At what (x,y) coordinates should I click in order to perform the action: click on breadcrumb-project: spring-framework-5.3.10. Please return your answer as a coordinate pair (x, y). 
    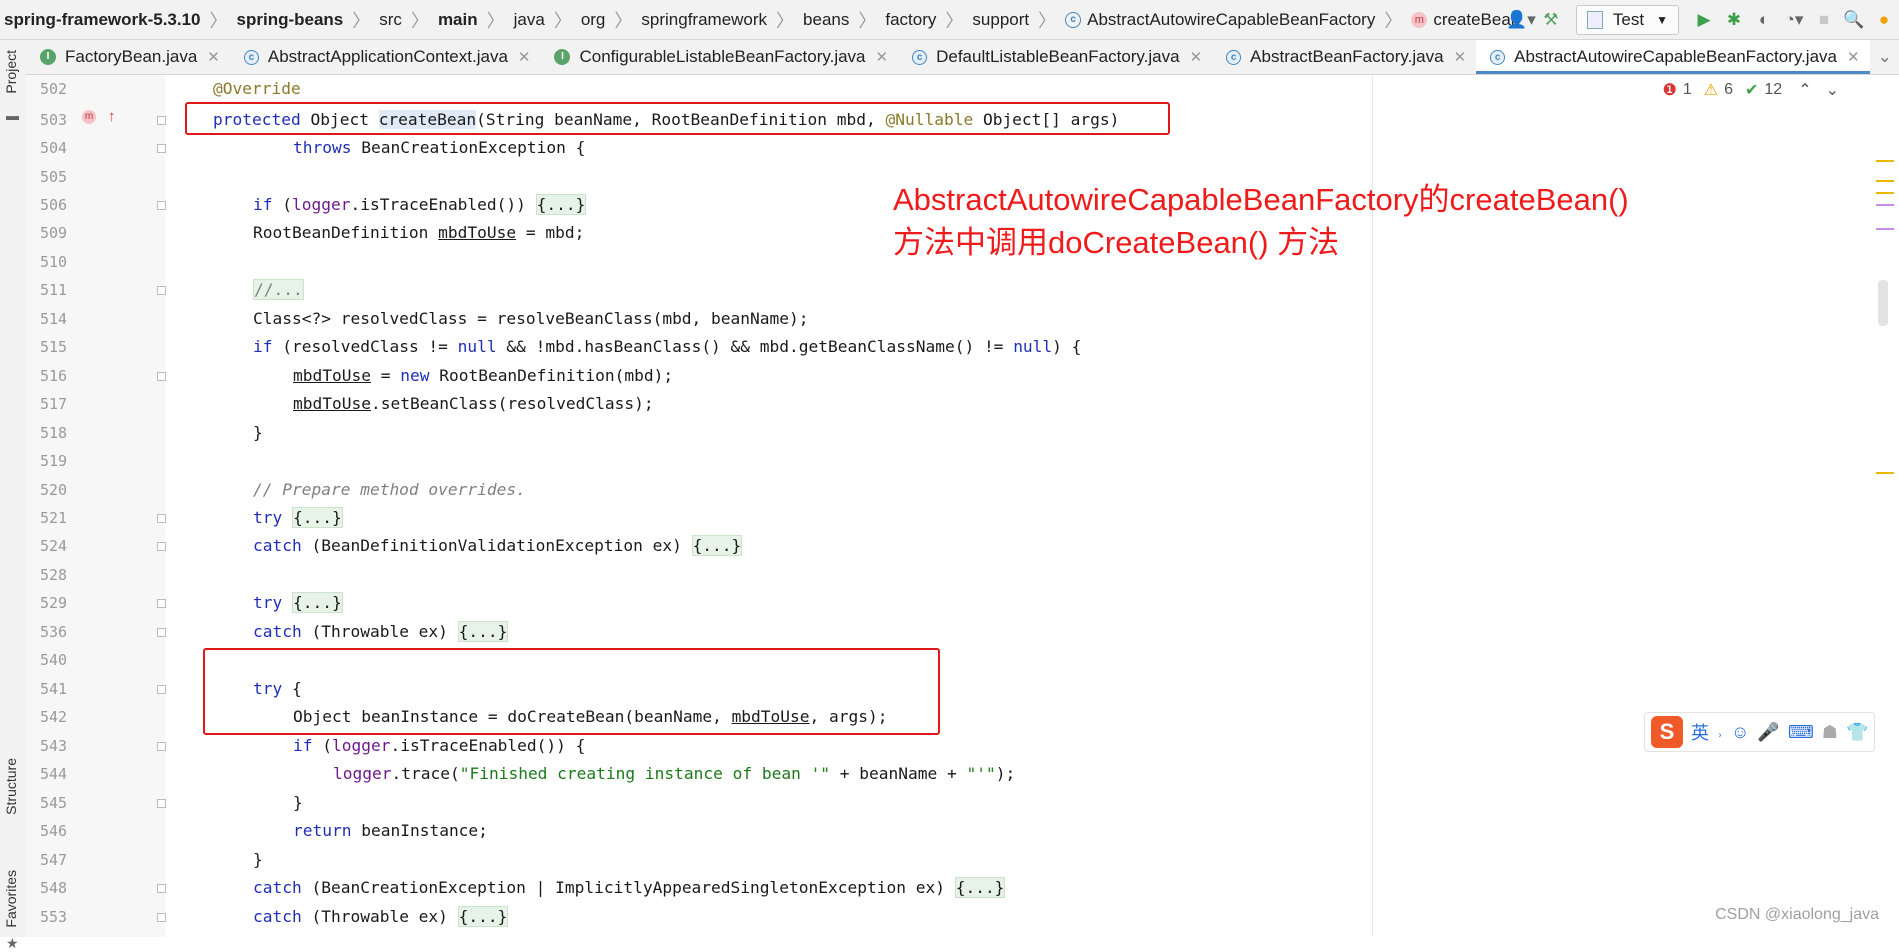
    Looking at the image, I should click on (102, 20).